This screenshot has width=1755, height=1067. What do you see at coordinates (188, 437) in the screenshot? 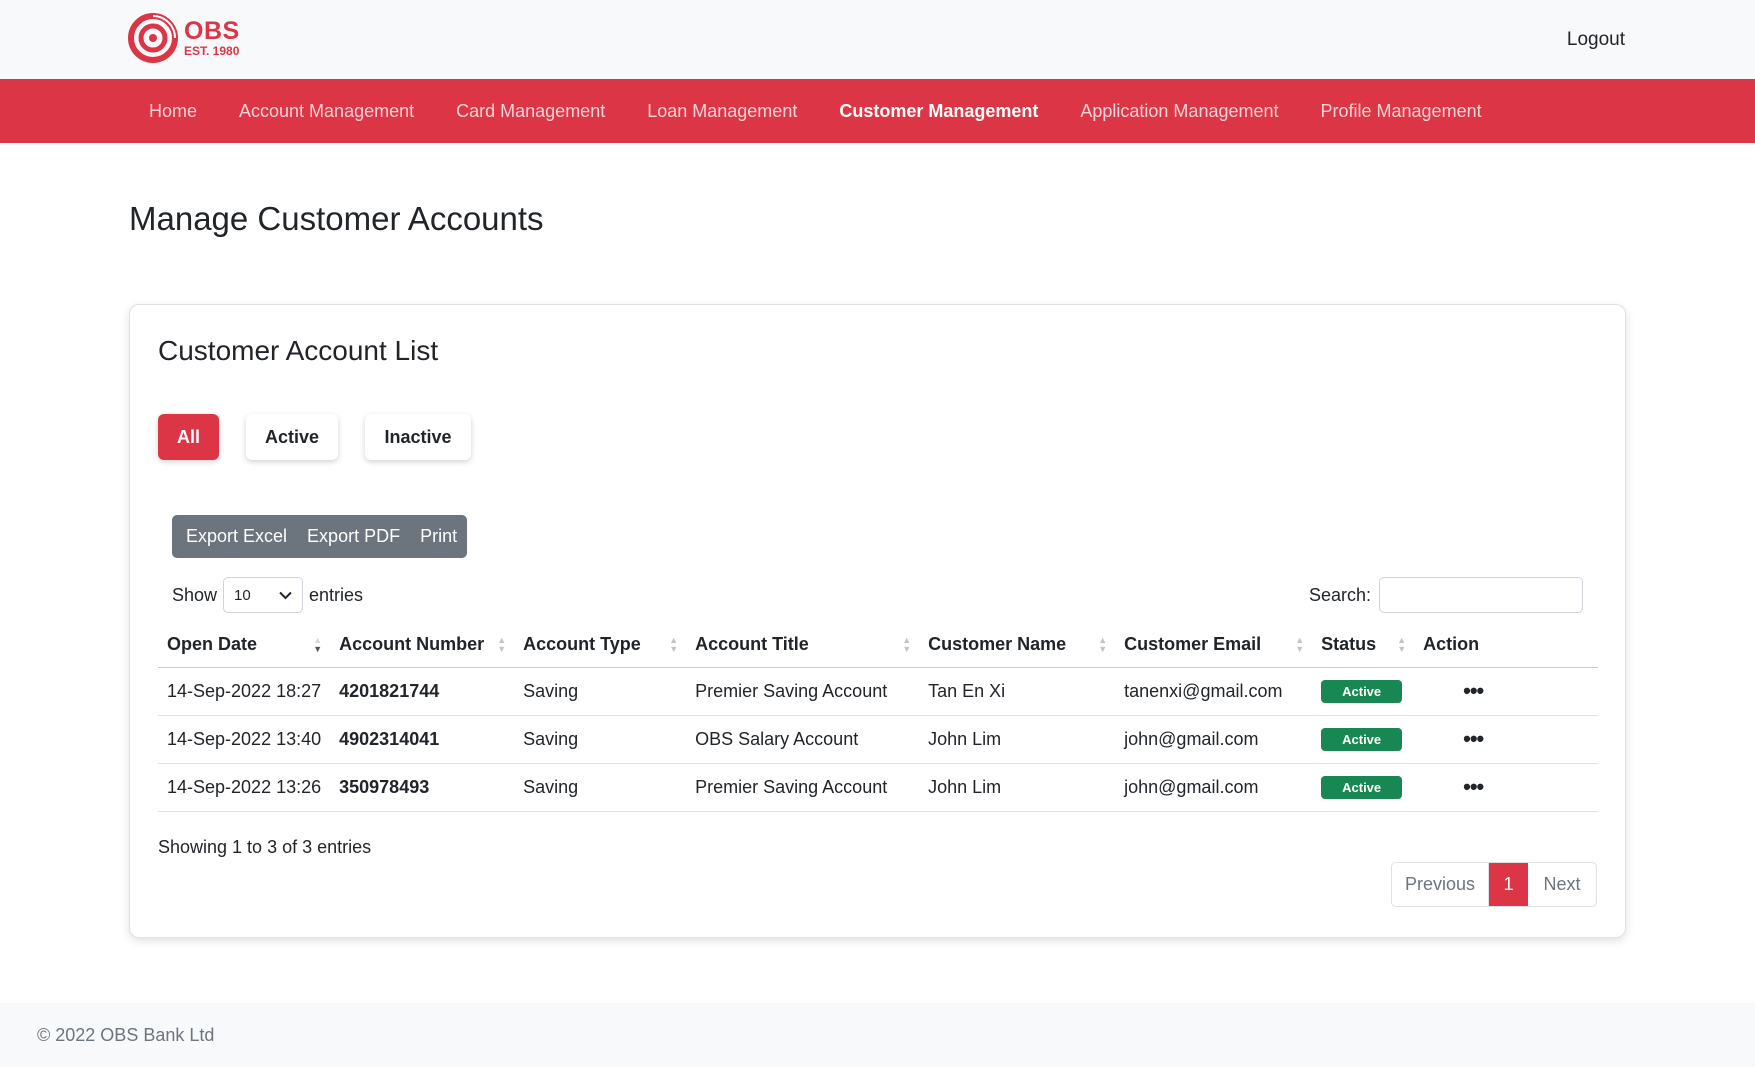
I see `filter-all-button: All` at bounding box center [188, 437].